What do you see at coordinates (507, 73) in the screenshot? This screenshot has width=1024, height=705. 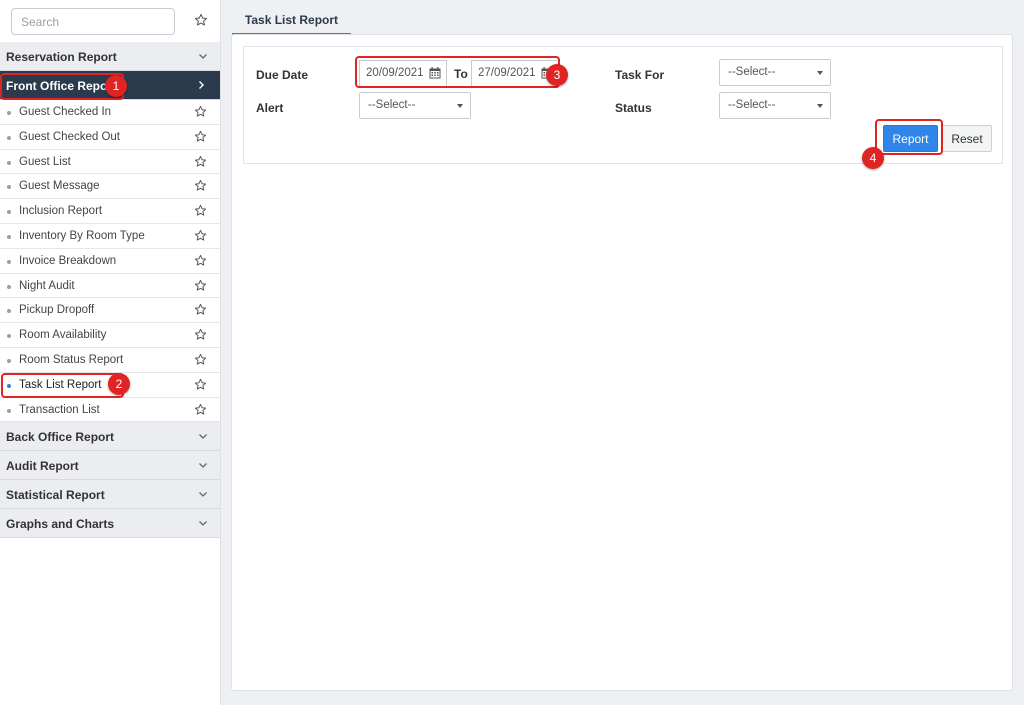 I see `date-to-value: 27/09/2021` at bounding box center [507, 73].